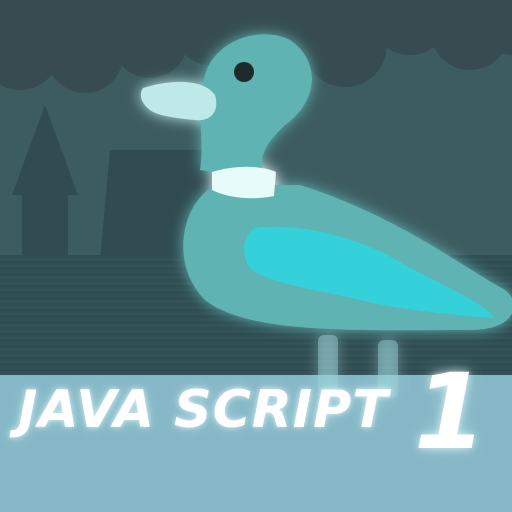  I want to click on course-title: JAVA SCRIPT, so click(203, 410).